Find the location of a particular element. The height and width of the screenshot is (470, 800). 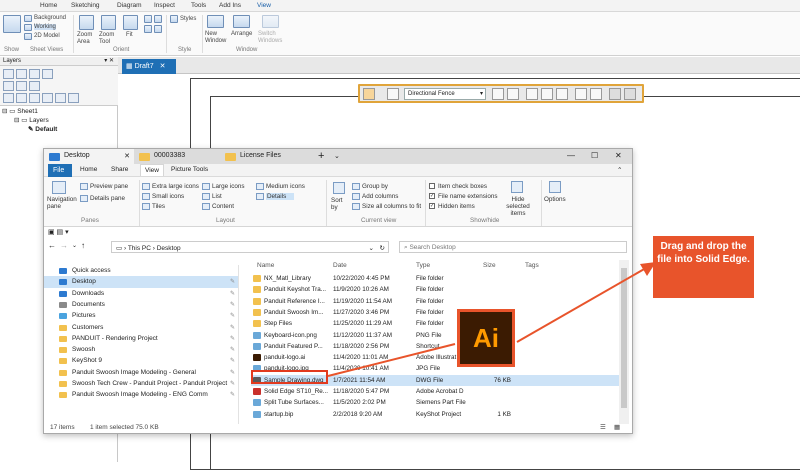

tab-tools: Tools is located at coordinates (198, 5).